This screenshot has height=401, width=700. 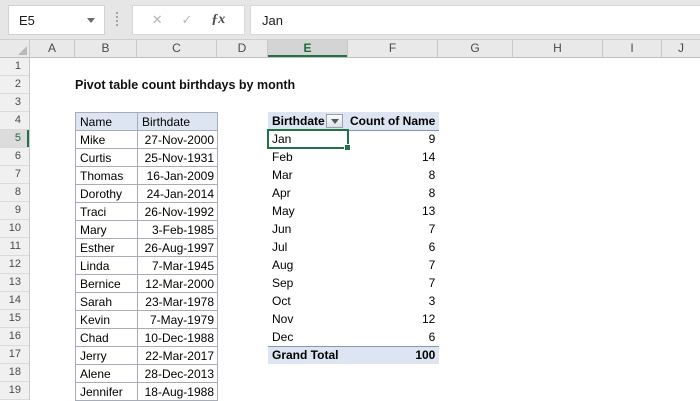 What do you see at coordinates (308, 211) in the screenshot?
I see `pivot-month-cell: May` at bounding box center [308, 211].